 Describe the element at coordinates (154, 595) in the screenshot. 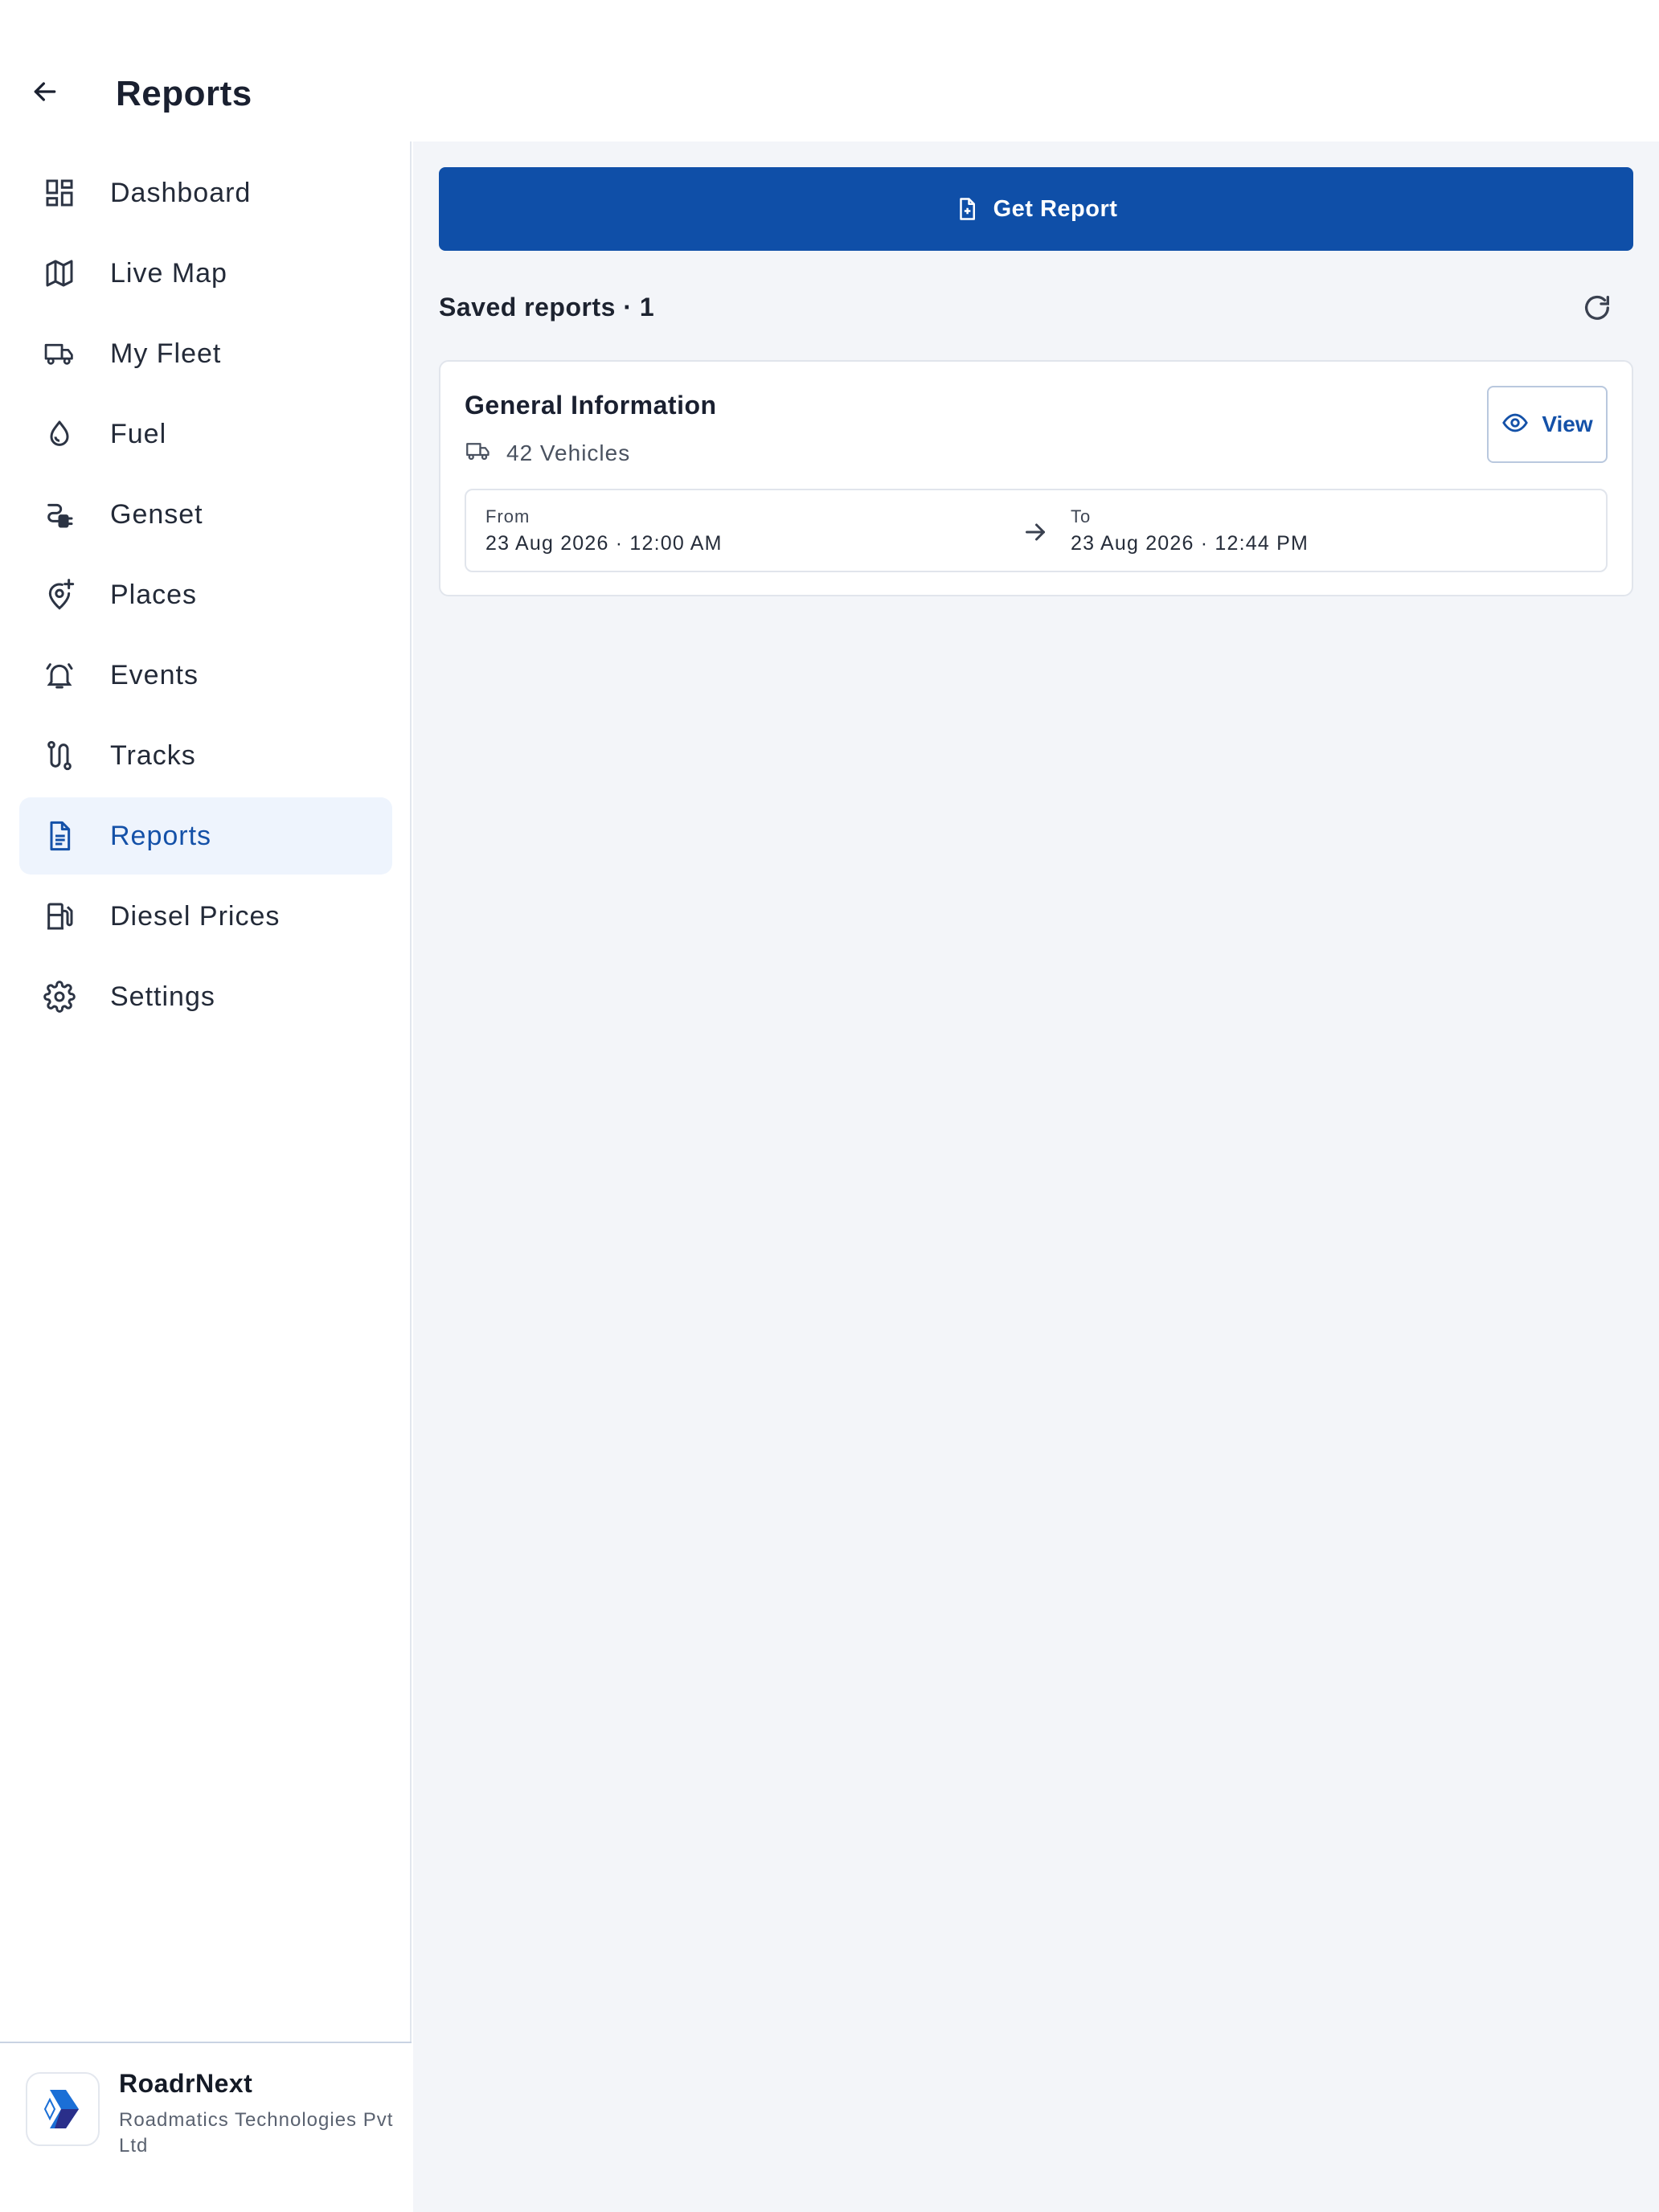

I see `sidebar-item-label: Places` at that location.